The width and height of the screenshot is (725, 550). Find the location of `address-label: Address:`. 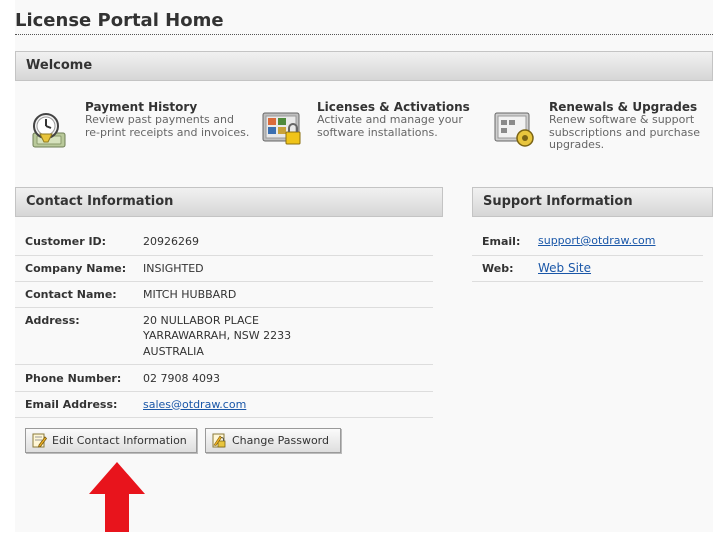

address-label: Address: is located at coordinates (79, 336).